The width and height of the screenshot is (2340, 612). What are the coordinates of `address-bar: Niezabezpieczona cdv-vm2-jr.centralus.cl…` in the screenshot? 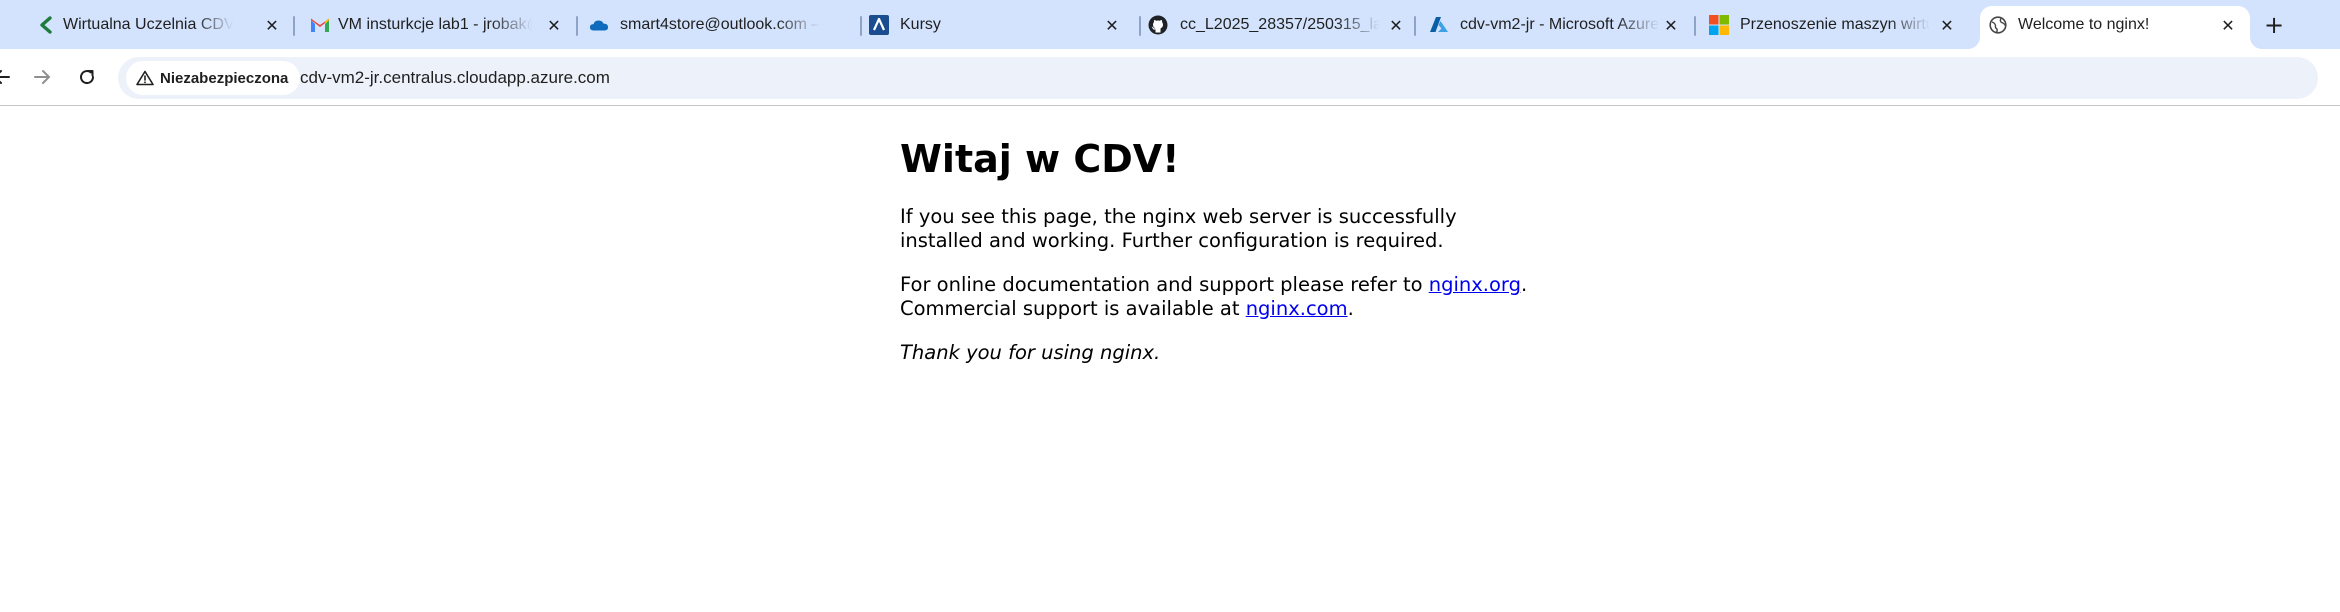 It's located at (1218, 78).